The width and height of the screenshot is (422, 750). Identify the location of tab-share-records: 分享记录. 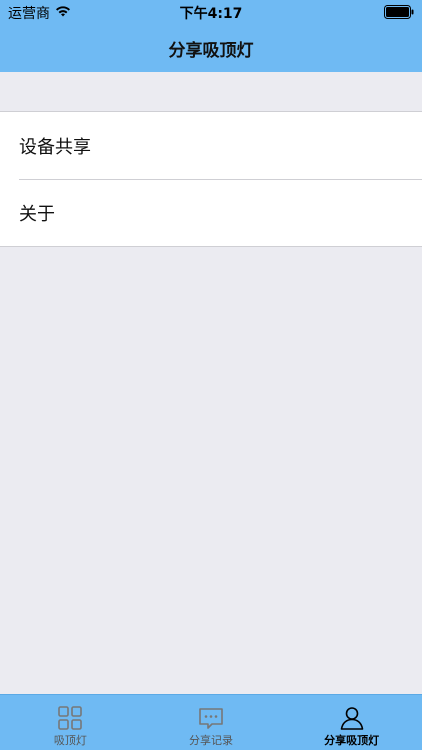
(211, 722).